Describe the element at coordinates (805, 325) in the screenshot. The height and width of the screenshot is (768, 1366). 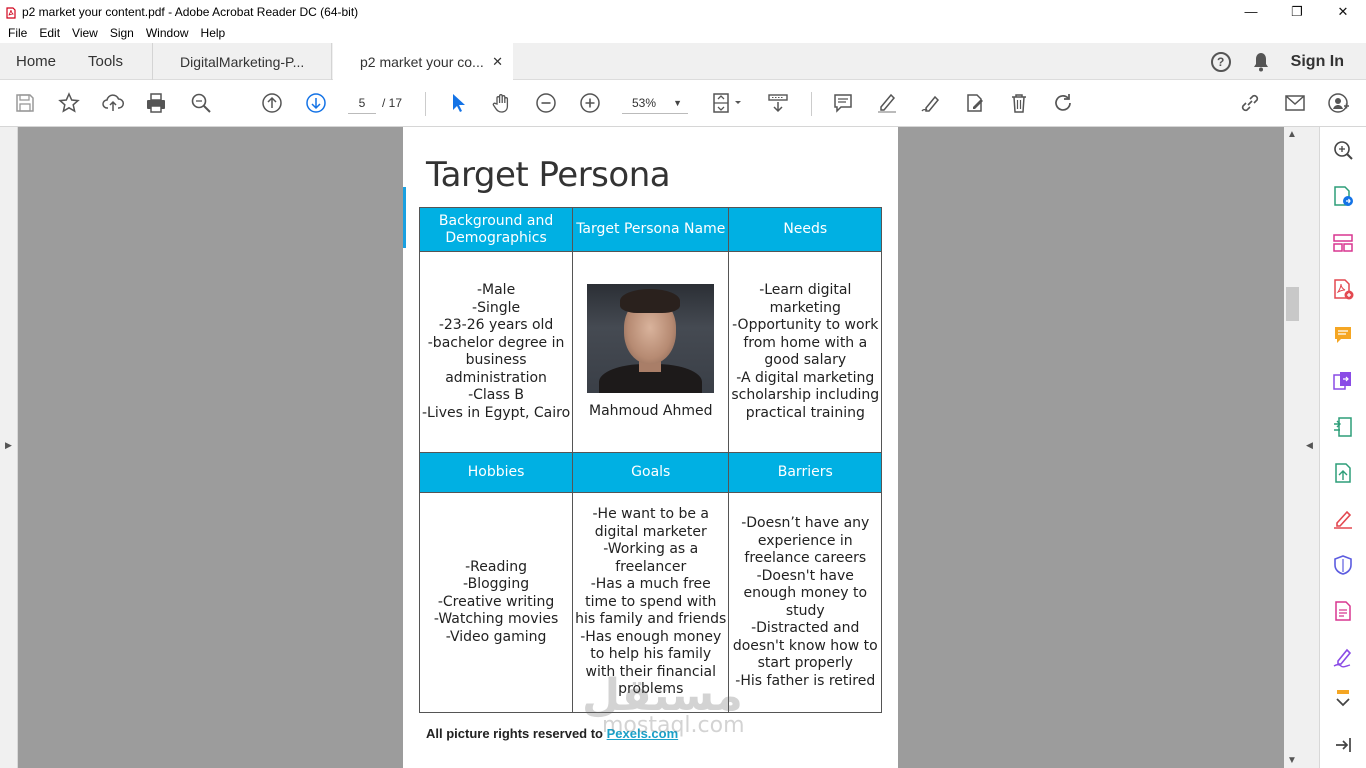
I see `cell-line: -Opportunity to work` at that location.